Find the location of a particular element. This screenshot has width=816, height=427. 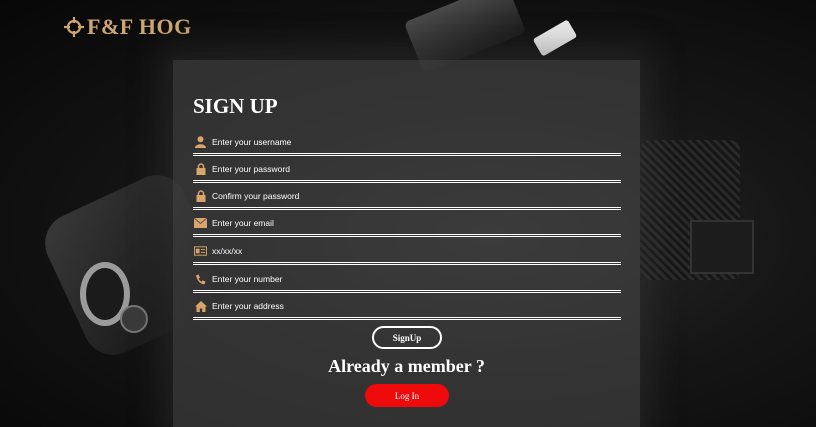

address-field is located at coordinates (407, 307).